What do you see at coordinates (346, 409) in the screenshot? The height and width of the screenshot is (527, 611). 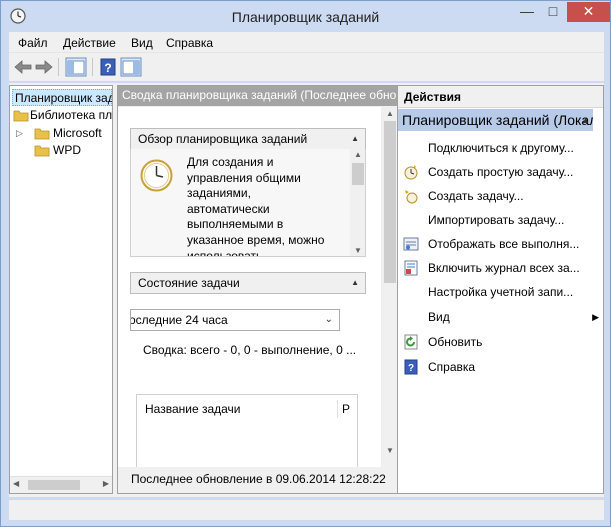 I see `column-header-result: Р` at bounding box center [346, 409].